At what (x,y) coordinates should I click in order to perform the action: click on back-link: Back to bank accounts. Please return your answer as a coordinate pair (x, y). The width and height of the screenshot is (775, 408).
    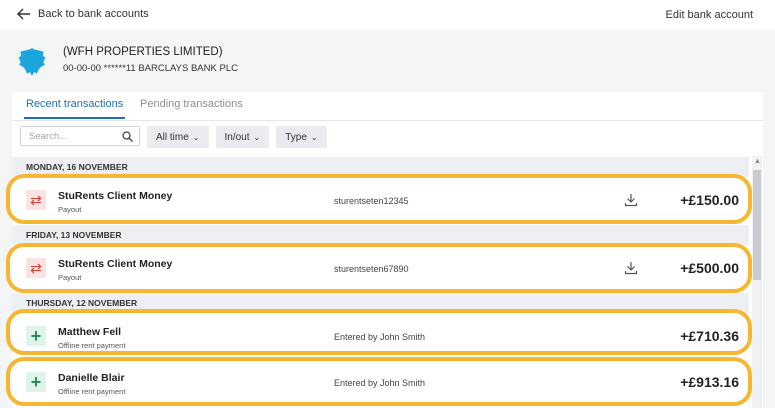
    Looking at the image, I should click on (83, 14).